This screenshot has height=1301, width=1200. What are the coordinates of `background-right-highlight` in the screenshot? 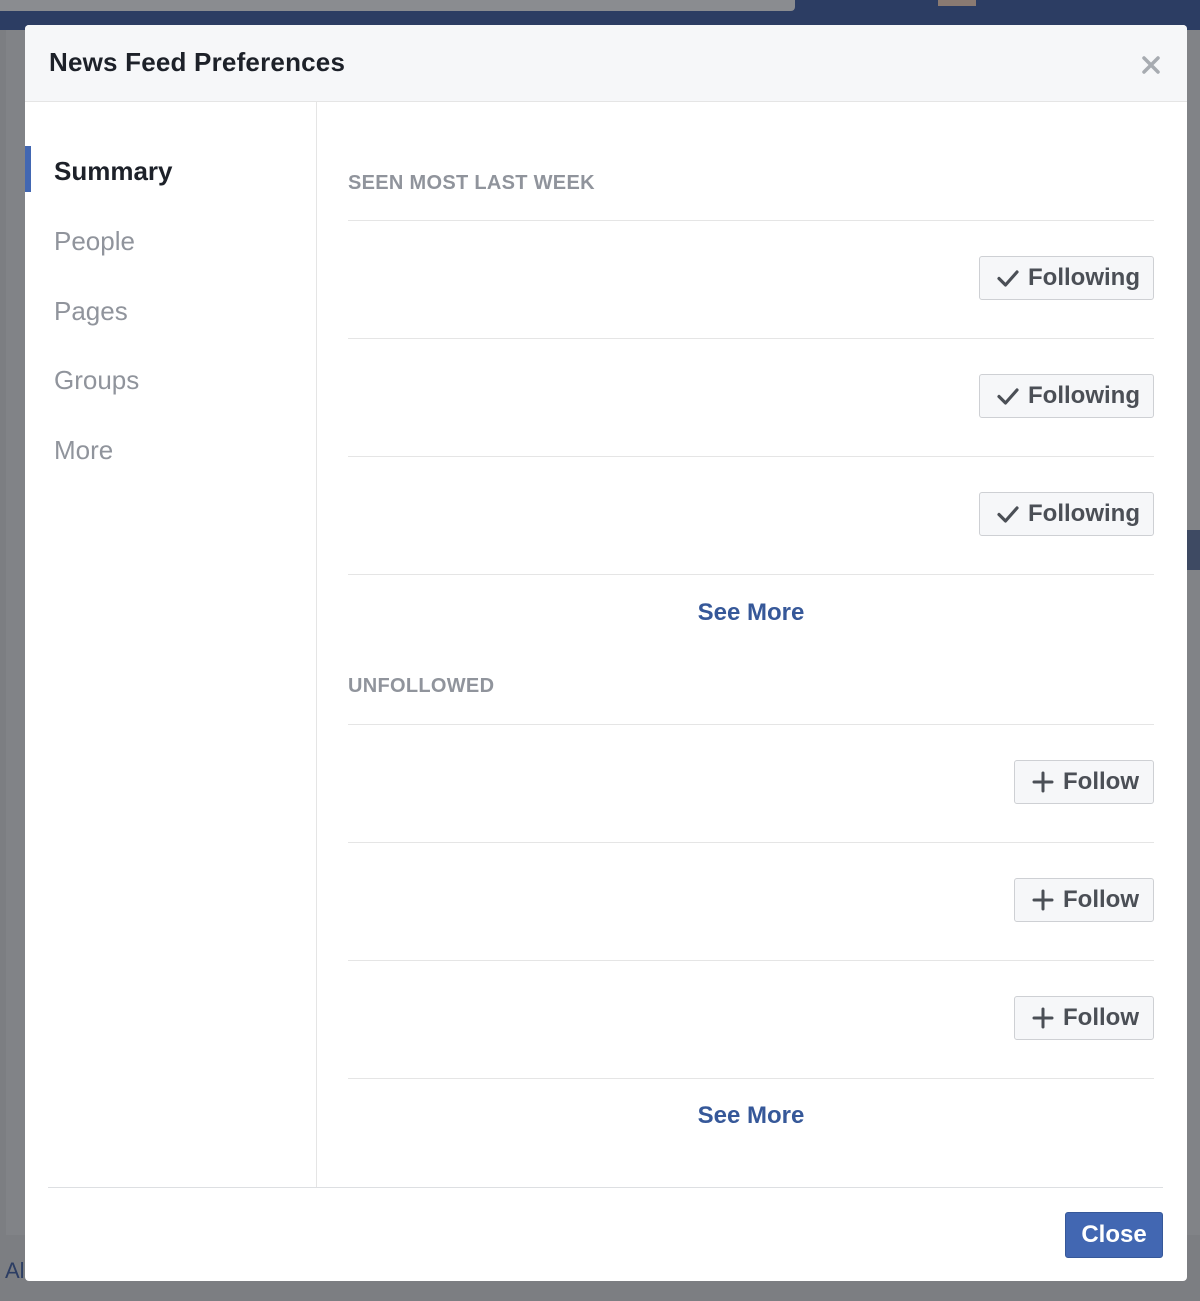 It's located at (1193, 550).